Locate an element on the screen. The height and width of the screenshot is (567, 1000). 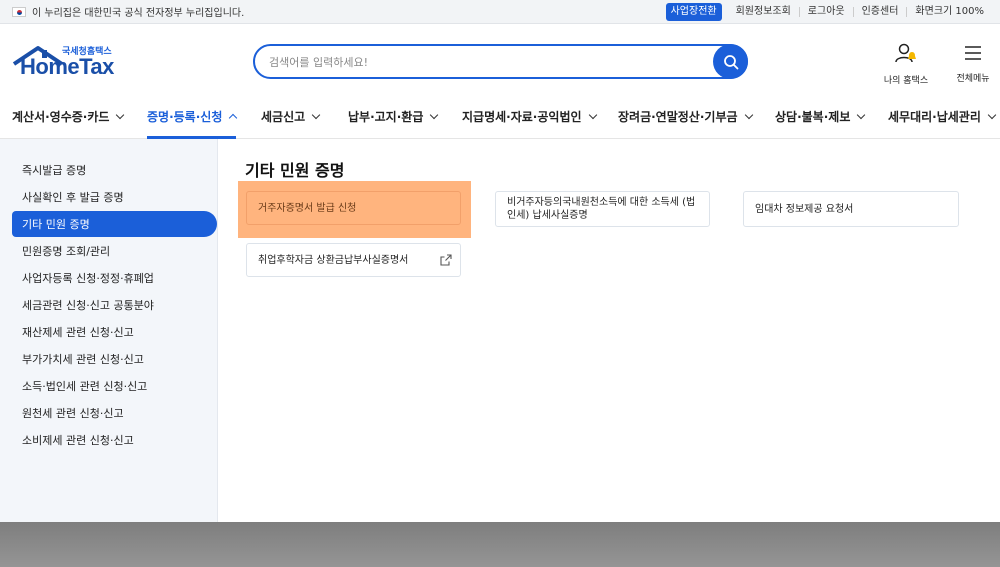
sidebar-item-verified-cert: 사실확인 후 발급 증명 is located at coordinates (114, 197).